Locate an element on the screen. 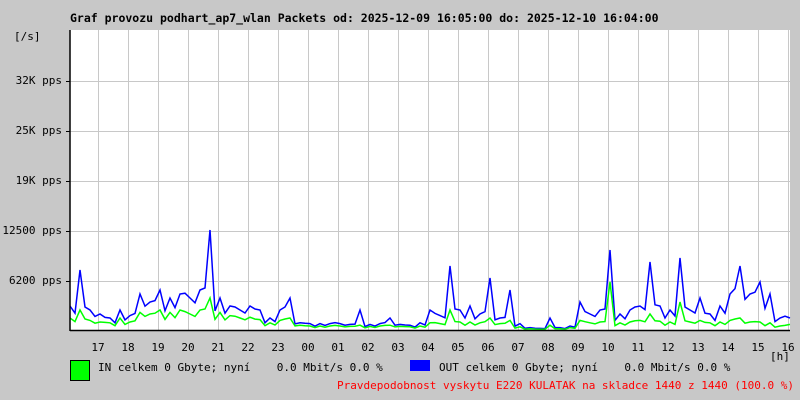  x-tick-label: 12 is located at coordinates (668, 347).